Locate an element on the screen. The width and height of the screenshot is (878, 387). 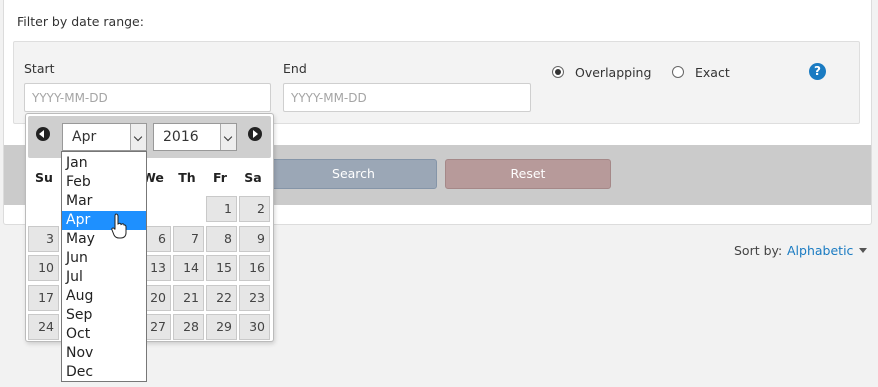
day-cell: 3 is located at coordinates (43, 239).